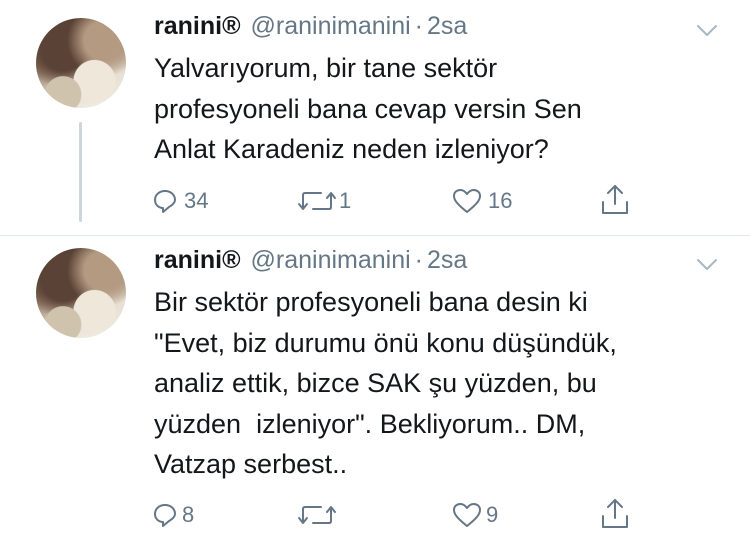 The width and height of the screenshot is (750, 550). Describe the element at coordinates (375, 516) in the screenshot. I see `tweet-actions: 8 9` at that location.